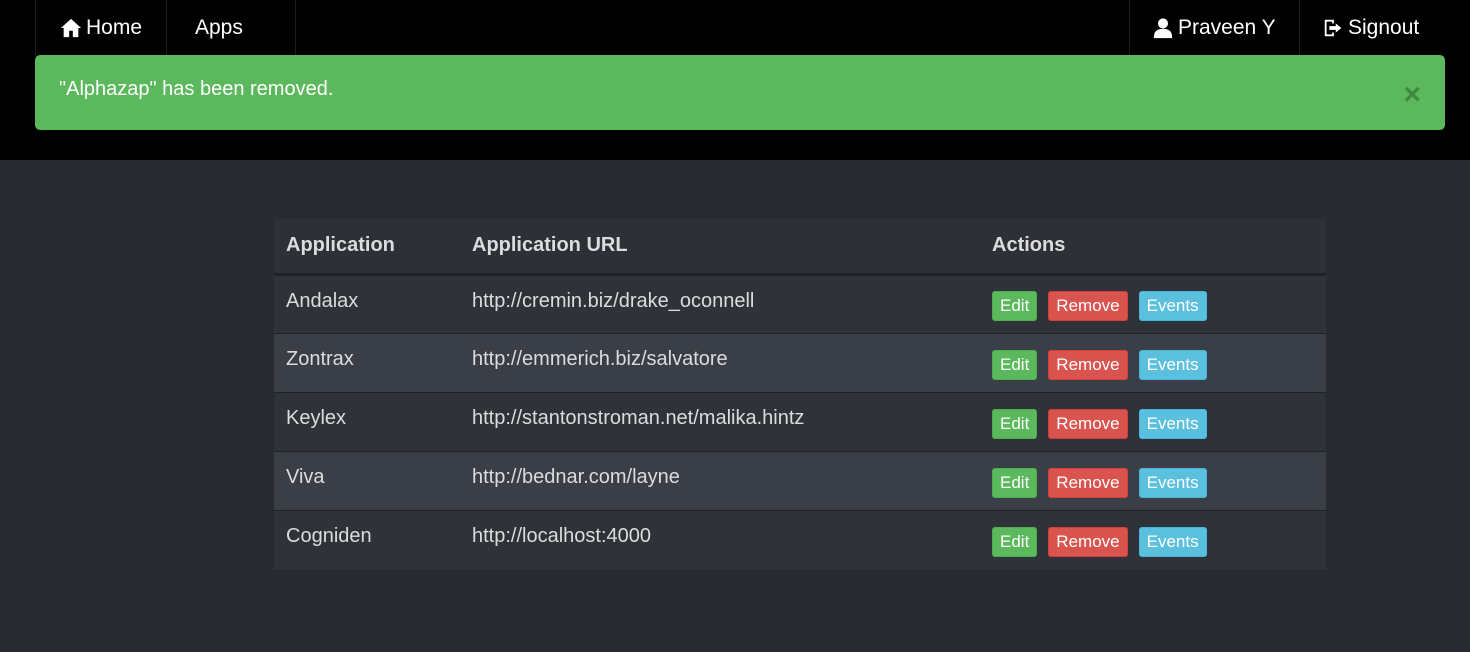 The width and height of the screenshot is (1470, 652). Describe the element at coordinates (562, 536) in the screenshot. I see `application-url: http://localhost:4000` at that location.